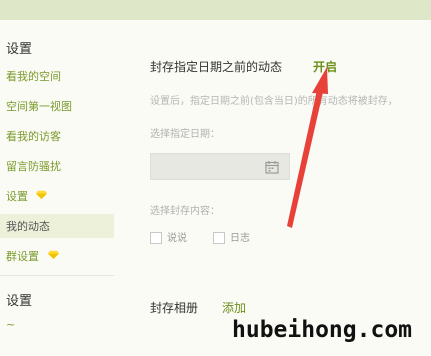 This screenshot has height=356, width=431. Describe the element at coordinates (322, 330) in the screenshot. I see `watermark: hubeihong.com` at that location.